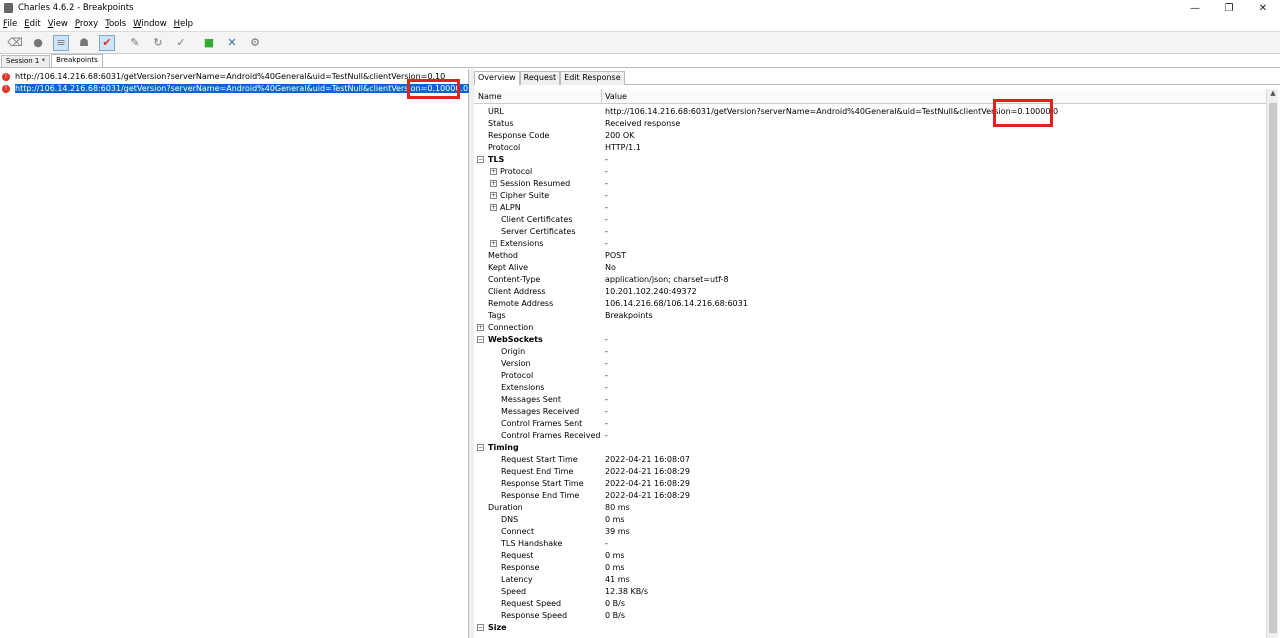  What do you see at coordinates (869, 148) in the screenshot?
I see `table-row: Protocol HTTP/1.1` at bounding box center [869, 148].